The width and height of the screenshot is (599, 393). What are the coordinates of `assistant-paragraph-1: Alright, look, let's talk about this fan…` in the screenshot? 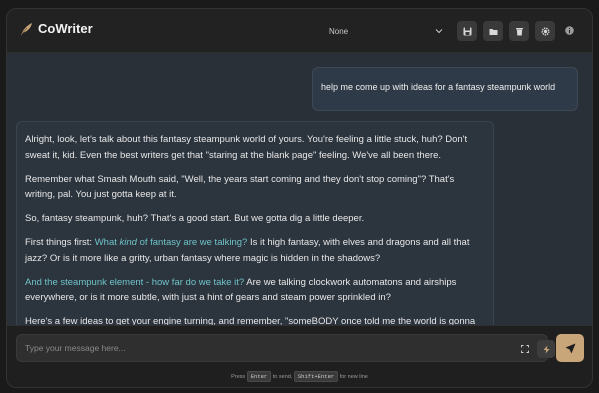 It's located at (246, 147).